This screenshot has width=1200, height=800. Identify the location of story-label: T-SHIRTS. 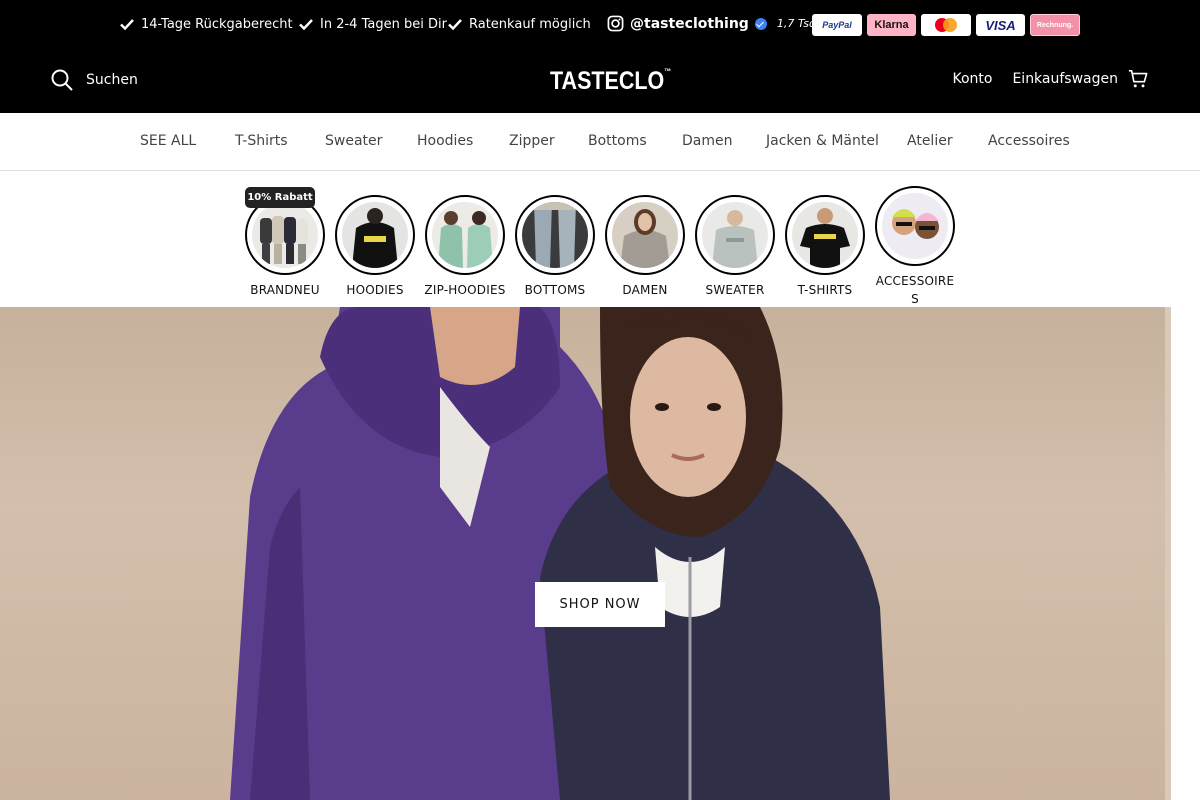
(825, 290).